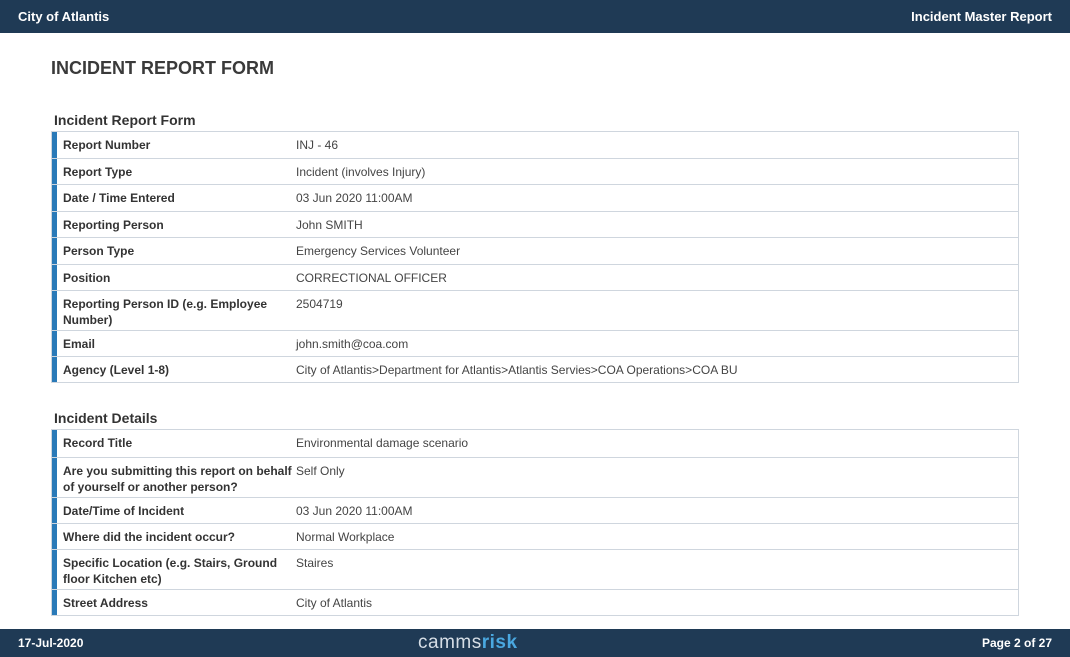 Image resolution: width=1070 pixels, height=657 pixels. Describe the element at coordinates (317, 145) in the screenshot. I see `field-value: INJ - 46` at that location.